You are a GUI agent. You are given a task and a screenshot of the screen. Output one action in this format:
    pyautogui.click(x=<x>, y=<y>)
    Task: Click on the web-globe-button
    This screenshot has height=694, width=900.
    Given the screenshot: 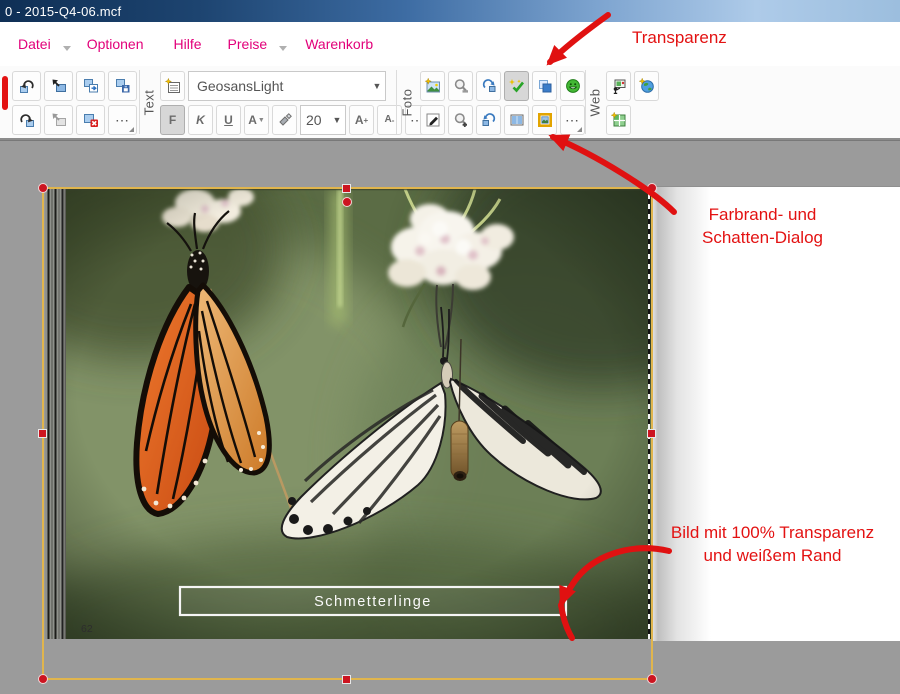 What is the action you would take?
    pyautogui.click(x=646, y=86)
    